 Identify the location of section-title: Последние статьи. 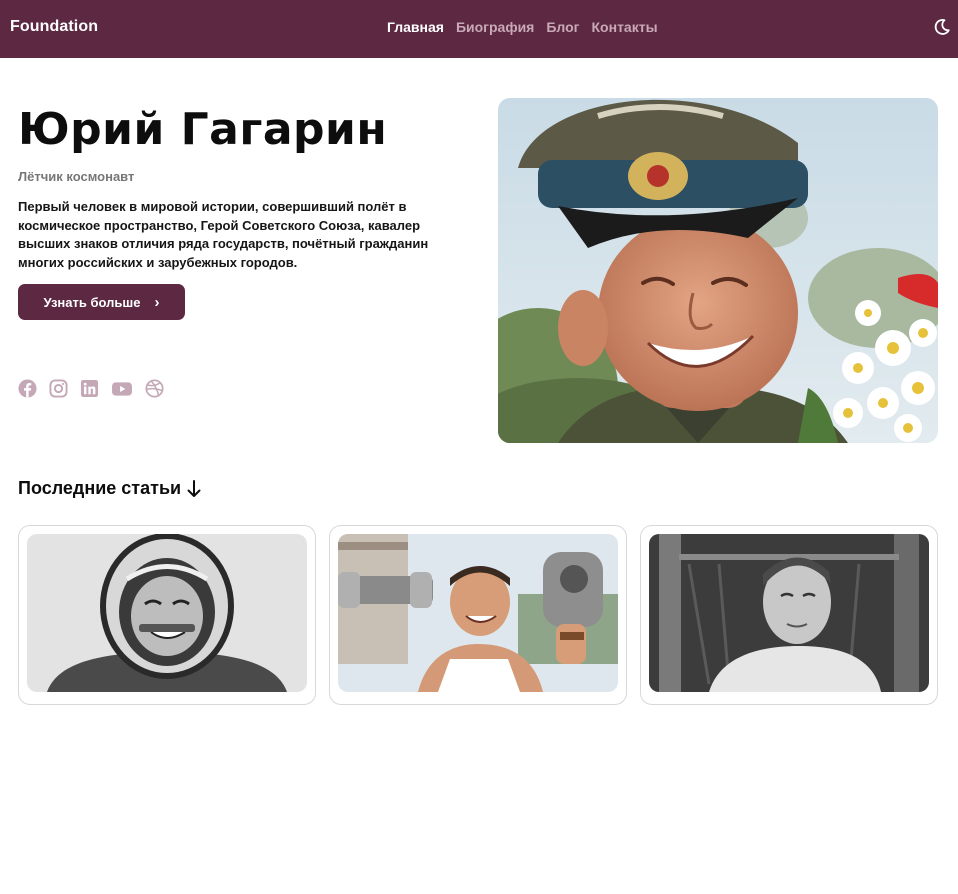
(109, 488).